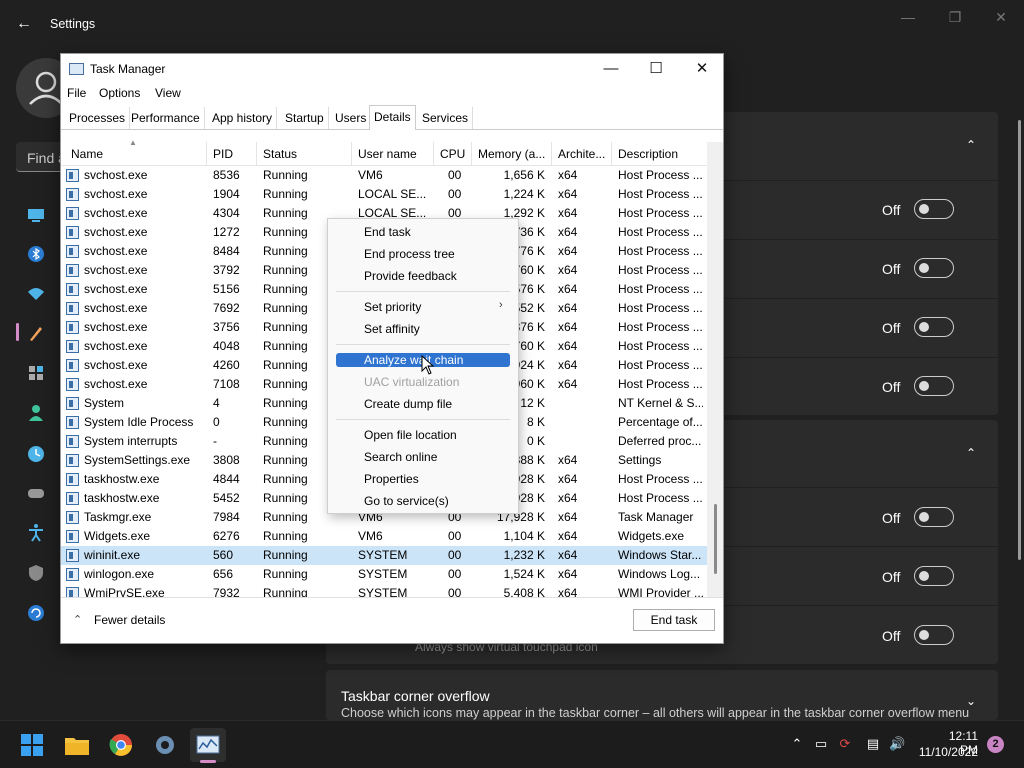  I want to click on cell-desc: Widgets.exe, so click(651, 536).